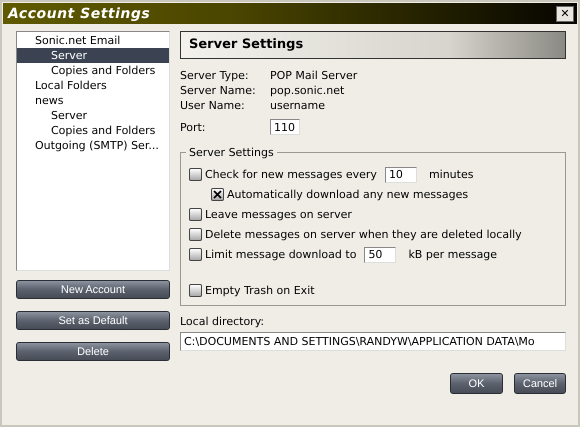 The image size is (580, 427). Describe the element at coordinates (314, 75) in the screenshot. I see `info-value: POP Mail Server` at that location.